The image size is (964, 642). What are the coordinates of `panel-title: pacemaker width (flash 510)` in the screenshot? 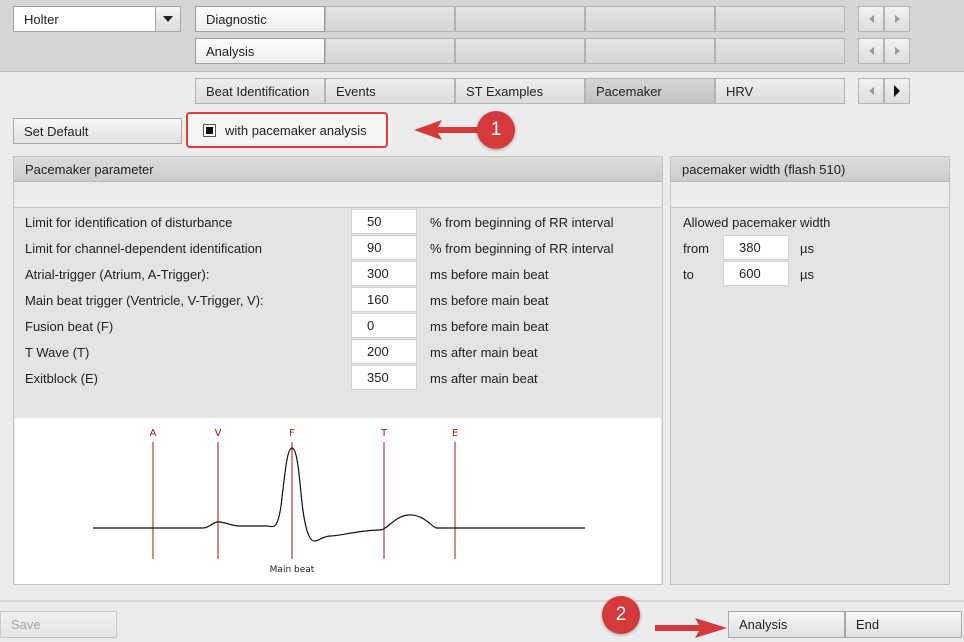 It's located at (810, 169).